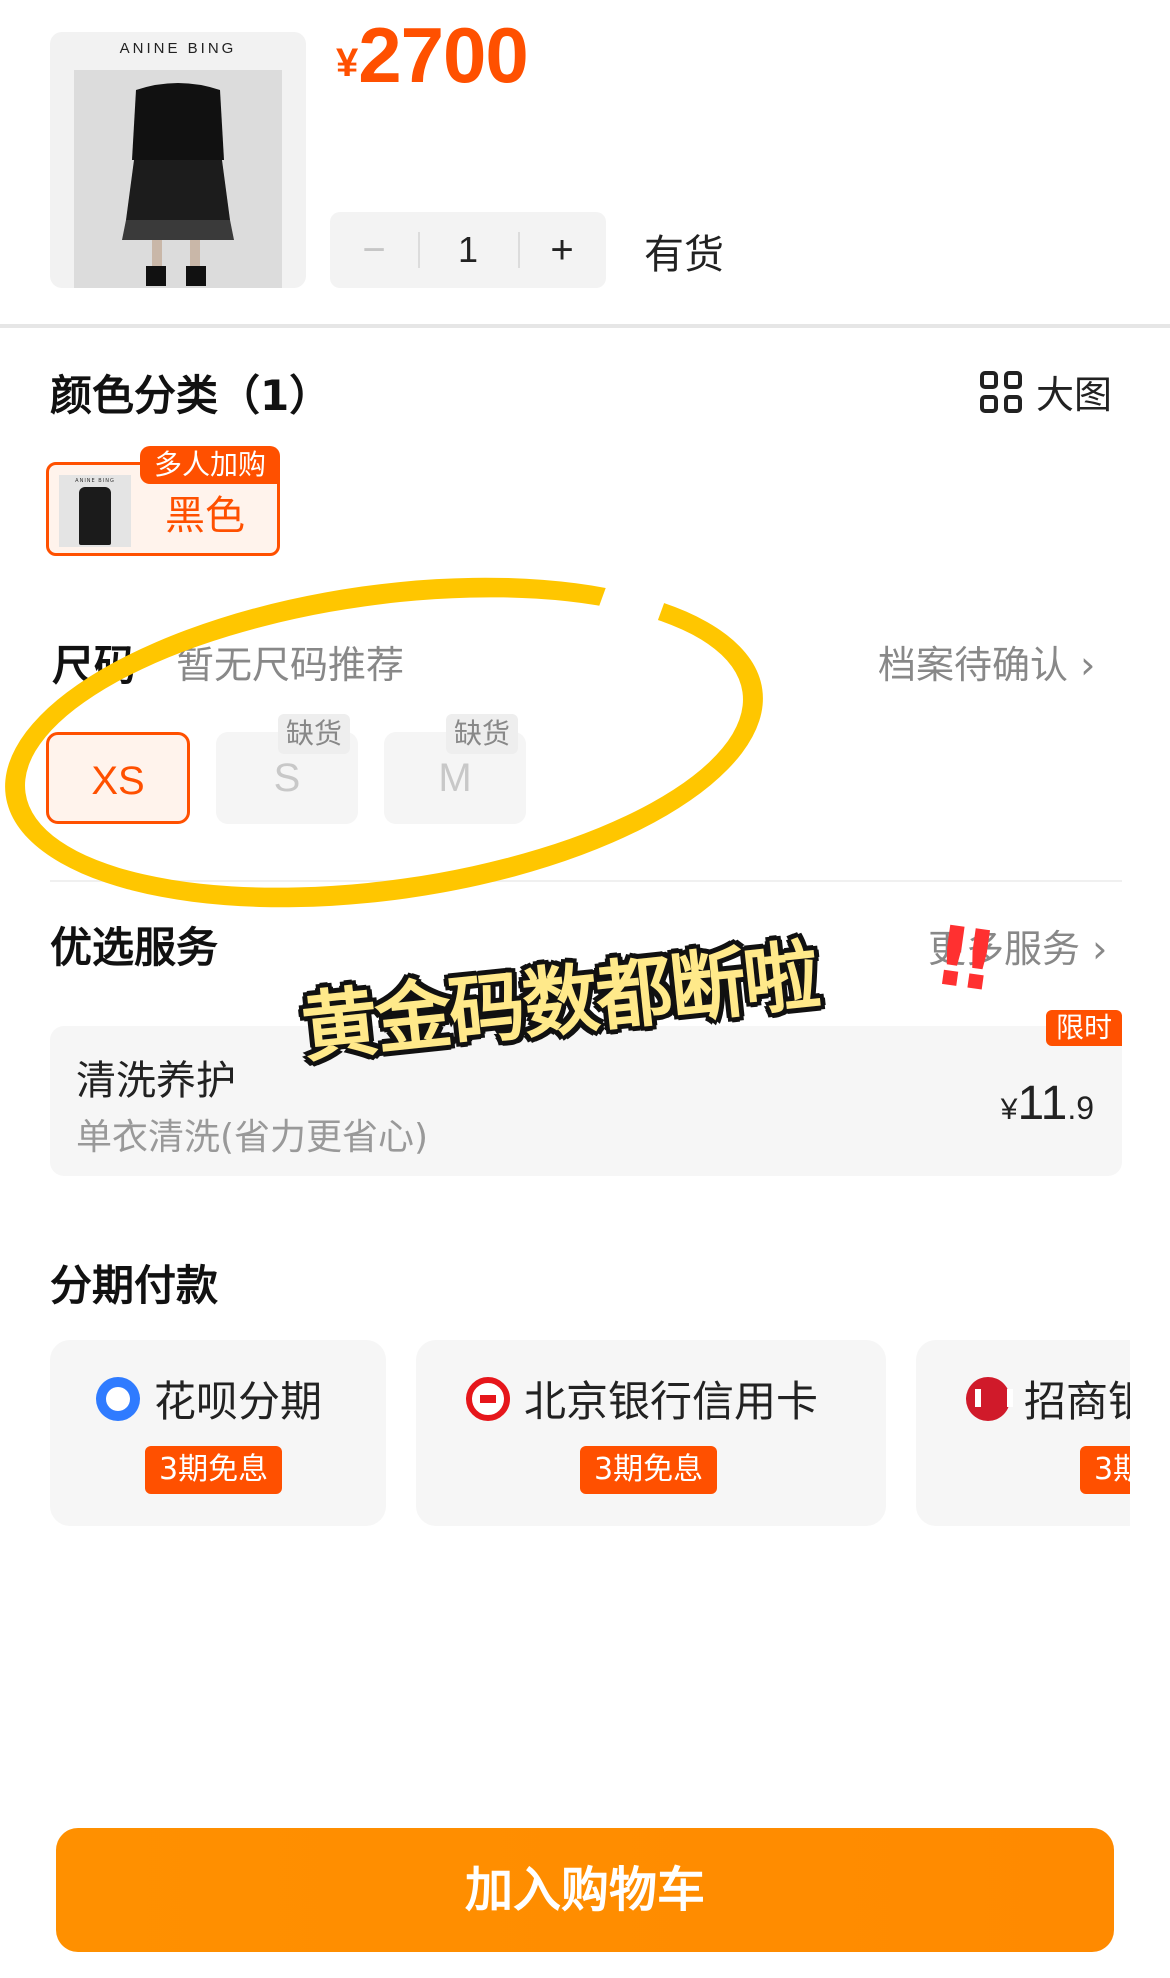  I want to click on installment-name: 花呗分期, so click(238, 1401).